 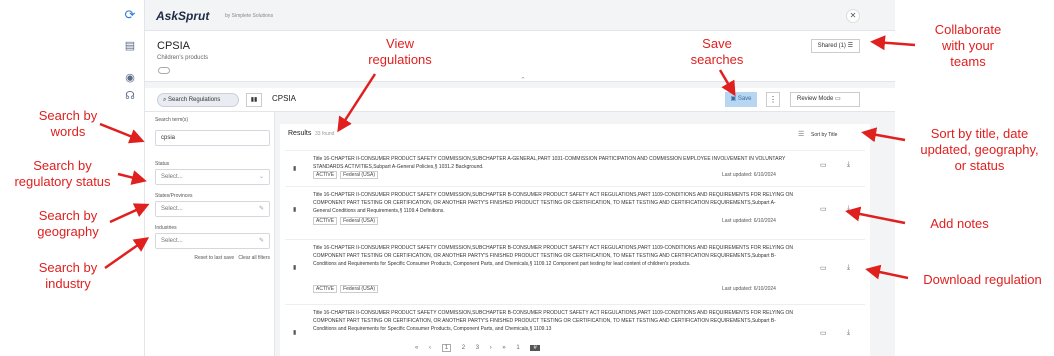 I want to click on annotation-view-regulations: View regulations, so click(x=400, y=51).